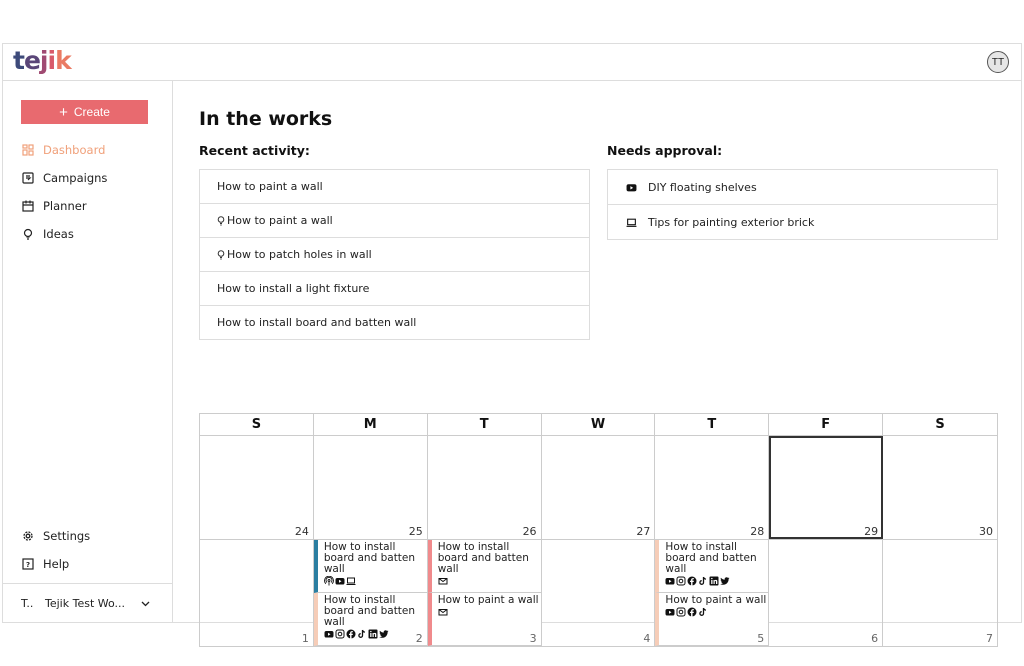  I want to click on calendar-day: 24, so click(257, 487).